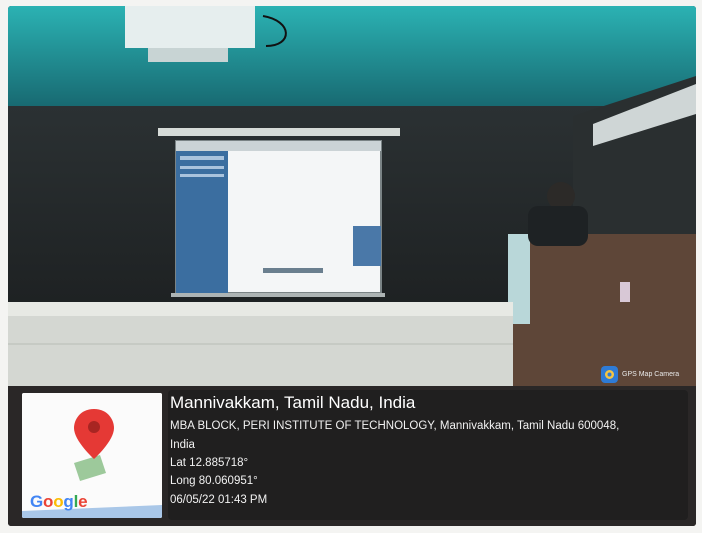 The height and width of the screenshot is (533, 702). I want to click on place-title: Mannivakkam, Tamil Nadu, India, so click(293, 402).